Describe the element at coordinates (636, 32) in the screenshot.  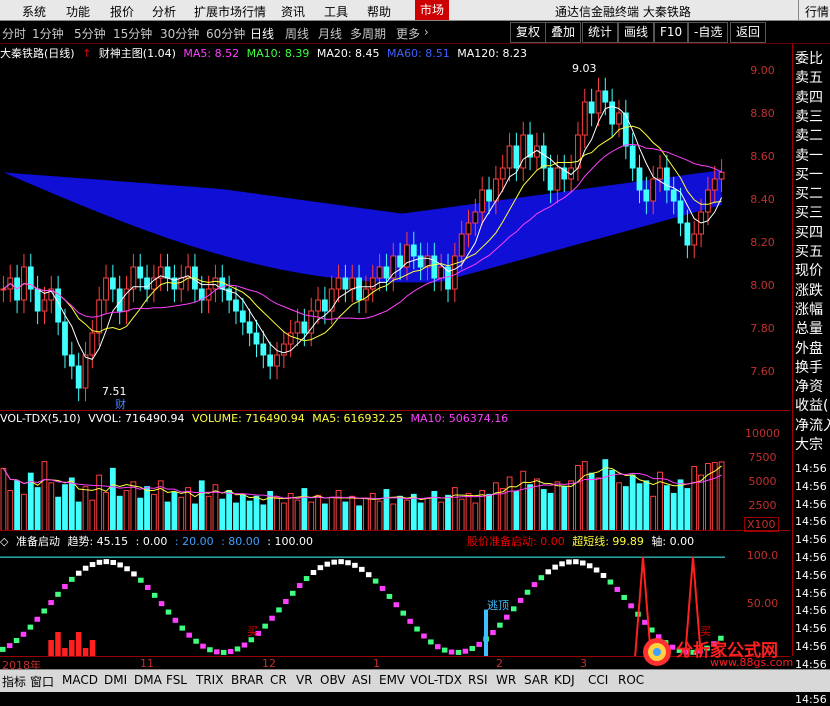
I see `draw-line-button: 画线` at that location.